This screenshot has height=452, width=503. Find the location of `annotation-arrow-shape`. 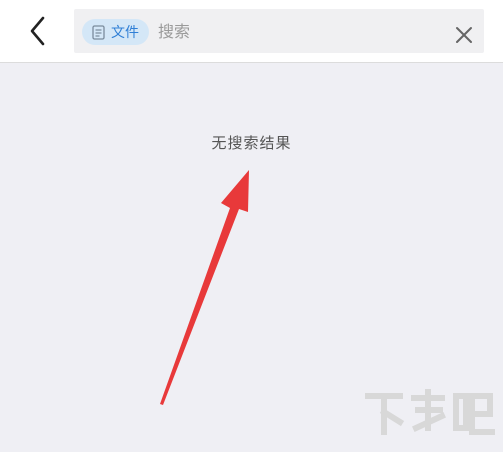

annotation-arrow-shape is located at coordinates (204, 287).